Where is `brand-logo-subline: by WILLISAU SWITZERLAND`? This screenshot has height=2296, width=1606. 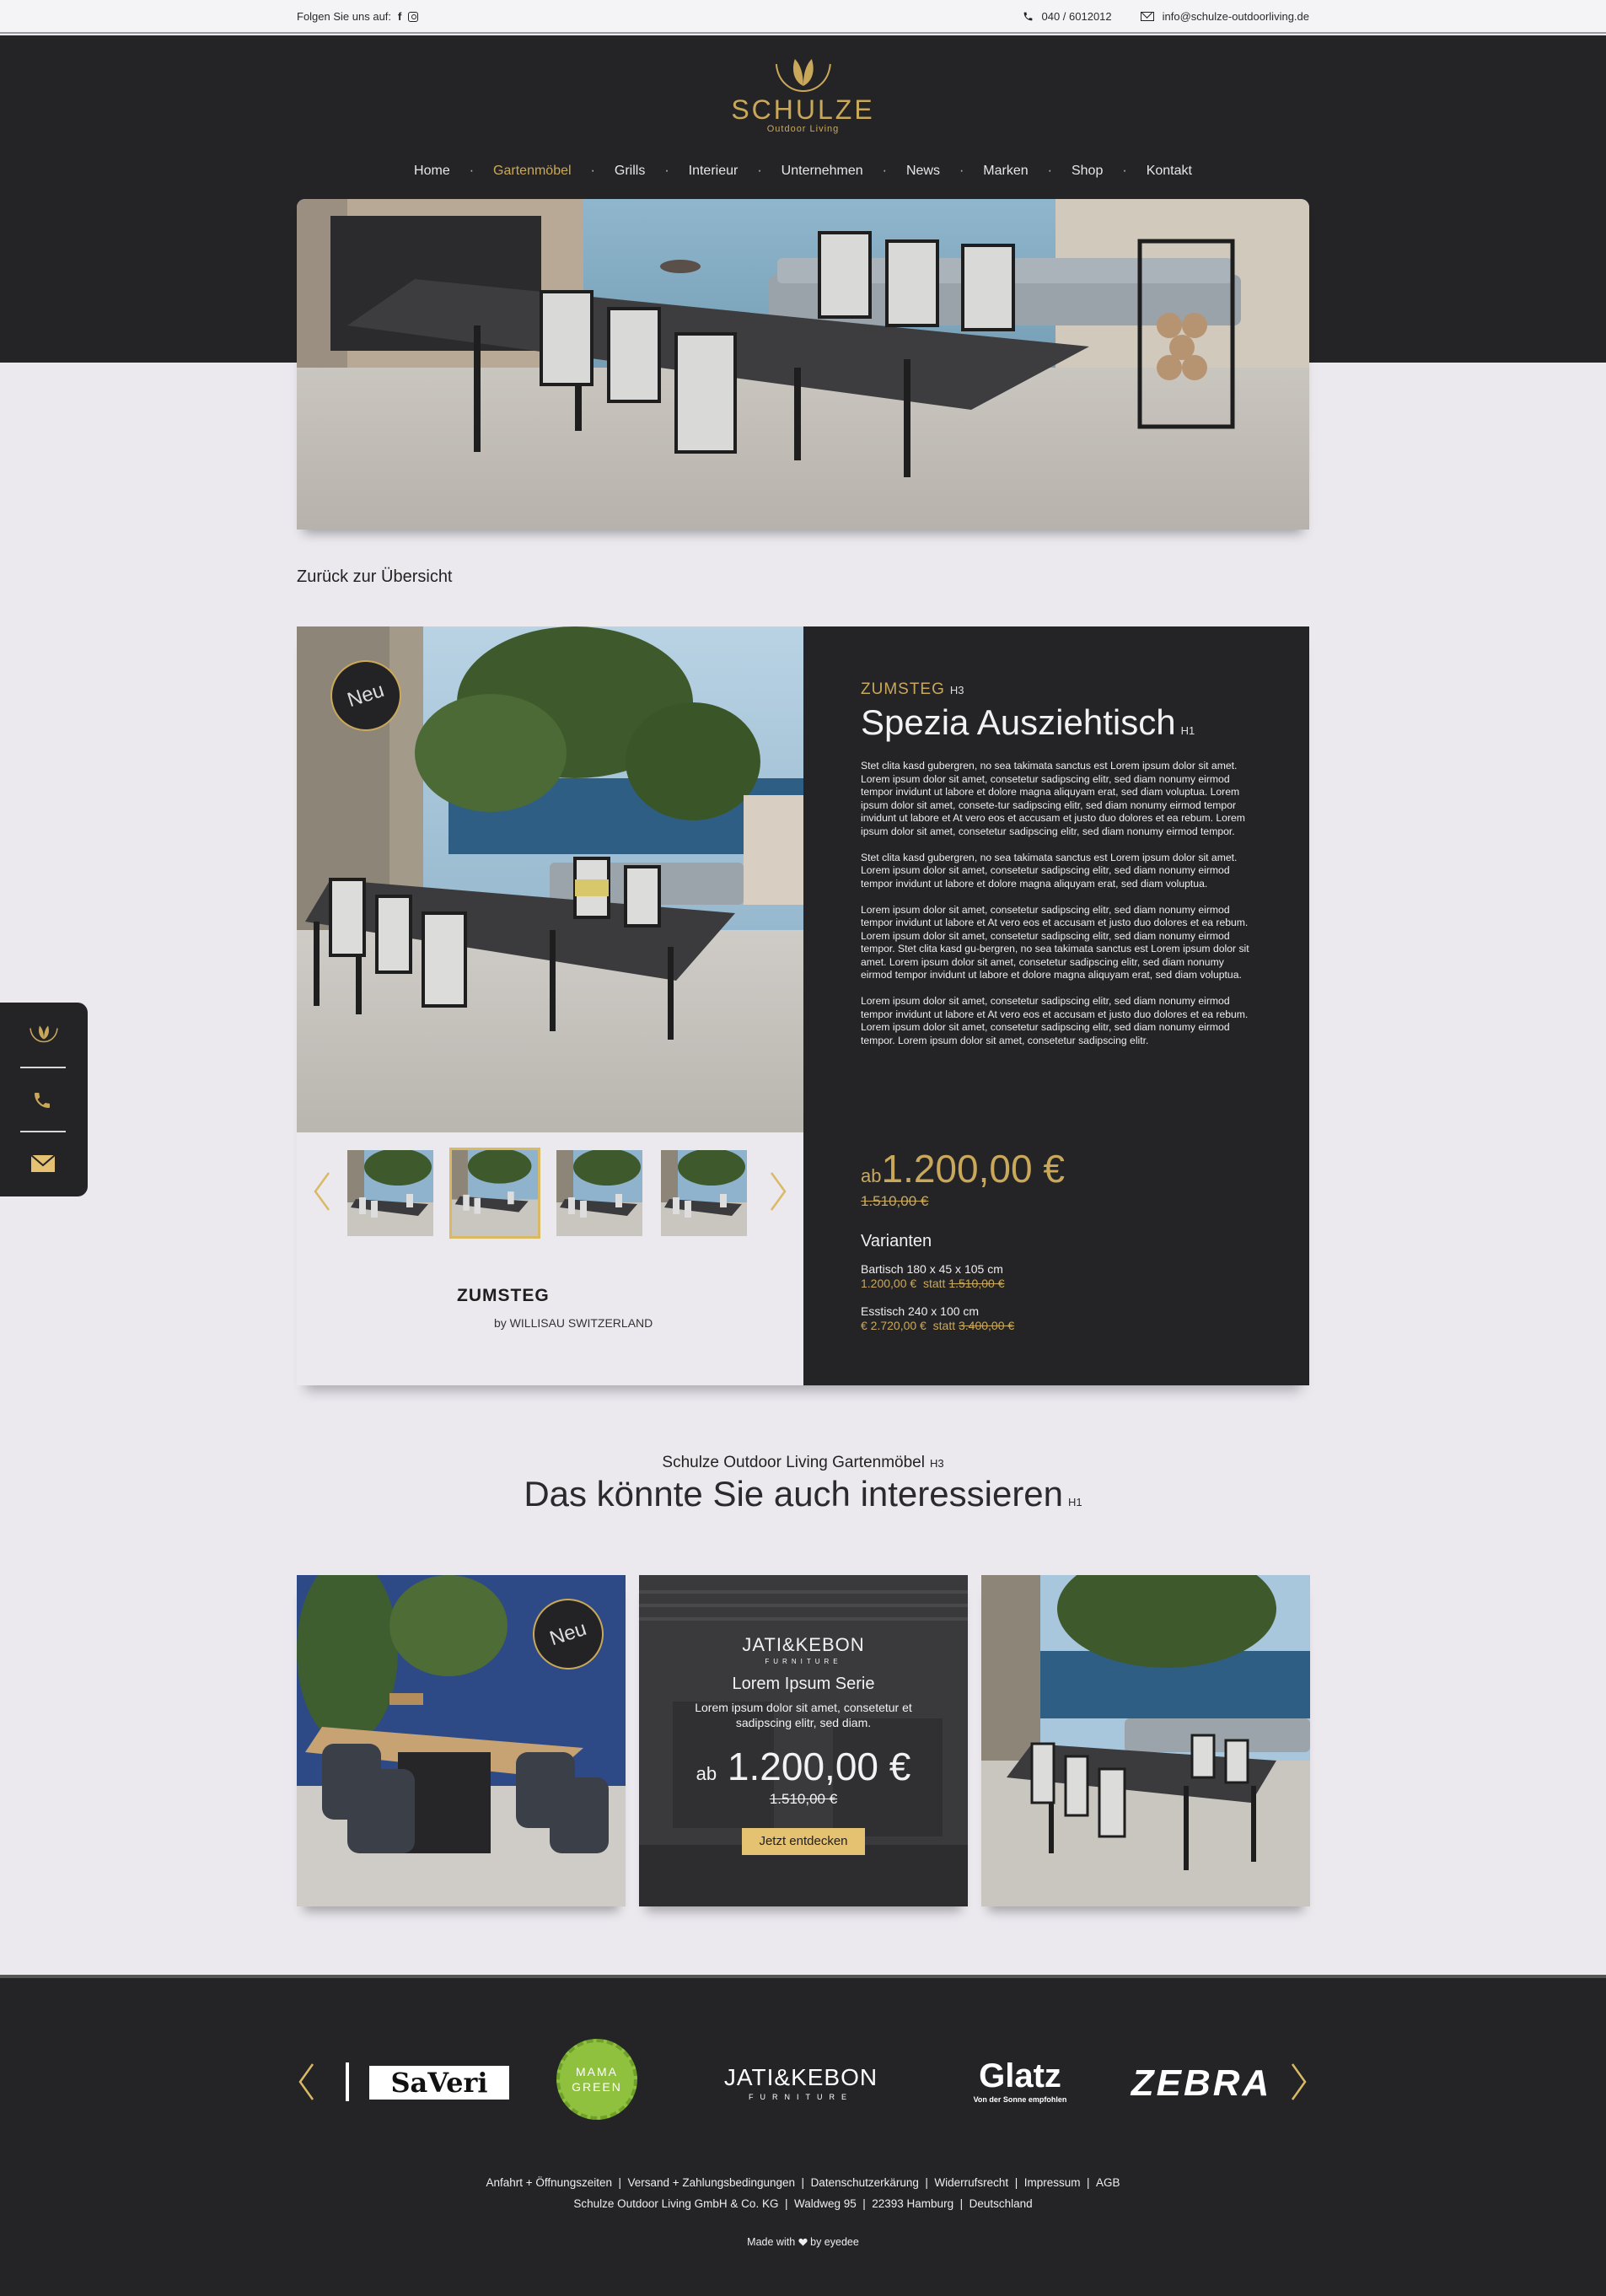
brand-logo-subline: by WILLISAU SWITZERLAND is located at coordinates (573, 1323).